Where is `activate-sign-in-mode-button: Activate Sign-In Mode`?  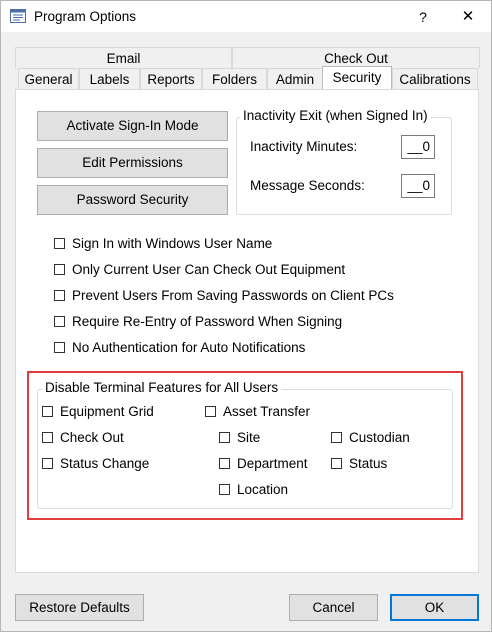 activate-sign-in-mode-button: Activate Sign-In Mode is located at coordinates (132, 126).